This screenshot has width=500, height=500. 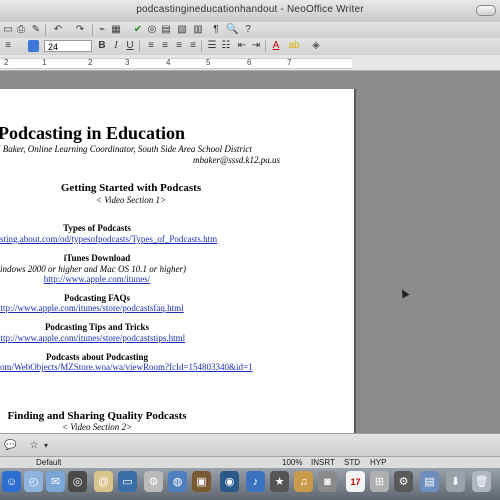 I want to click on types-heading: Types of Podcasts, so click(x=97, y=228).